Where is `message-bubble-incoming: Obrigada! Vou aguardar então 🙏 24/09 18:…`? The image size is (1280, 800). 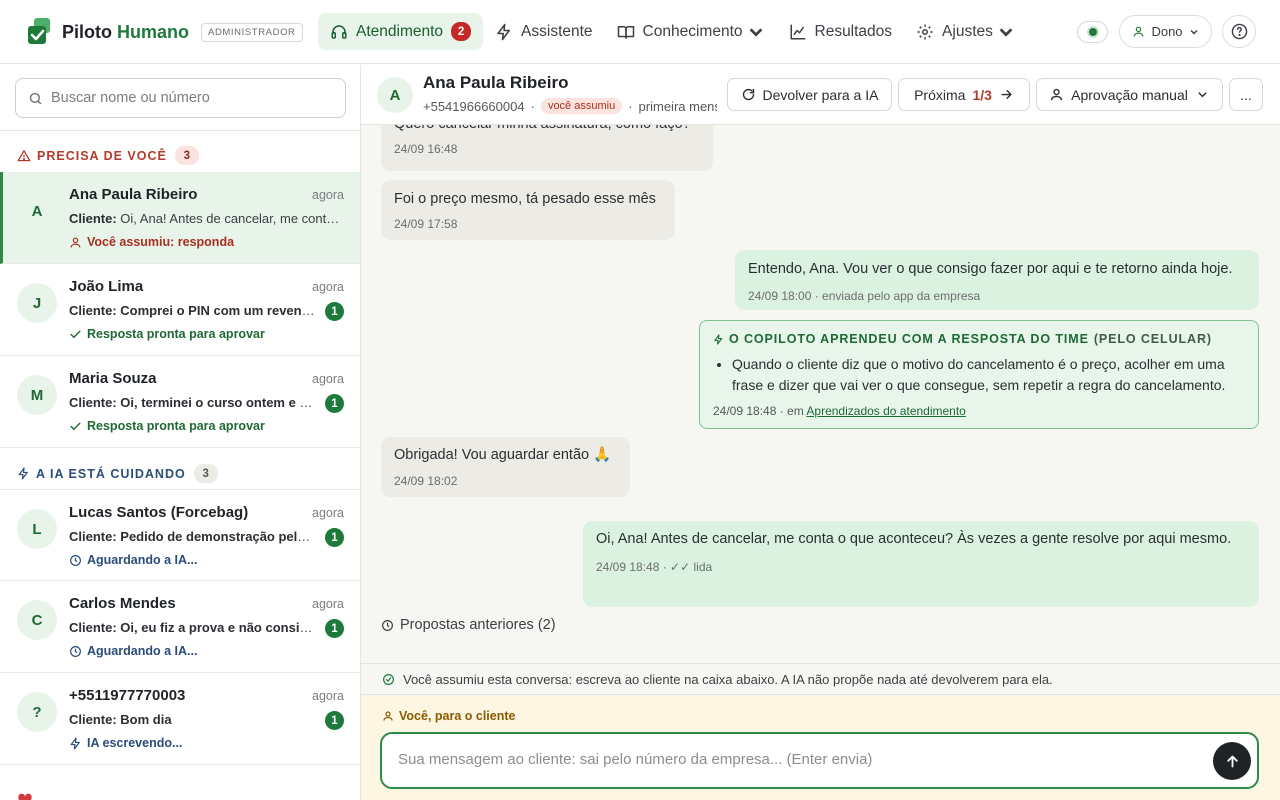 message-bubble-incoming: Obrigada! Vou aguardar então 🙏 24/09 18:… is located at coordinates (505, 467).